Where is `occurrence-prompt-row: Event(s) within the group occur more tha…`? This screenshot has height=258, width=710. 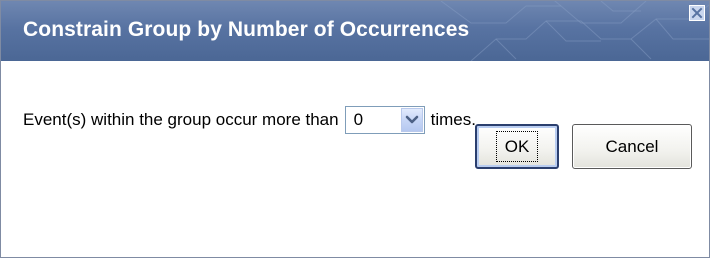
occurrence-prompt-row: Event(s) within the group occur more tha… is located at coordinates (249, 120).